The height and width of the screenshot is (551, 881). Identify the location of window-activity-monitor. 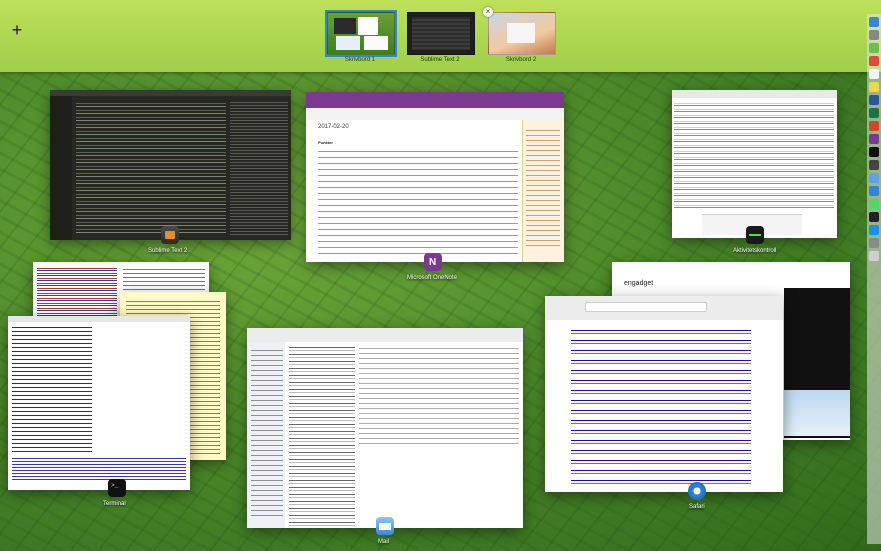
(754, 164).